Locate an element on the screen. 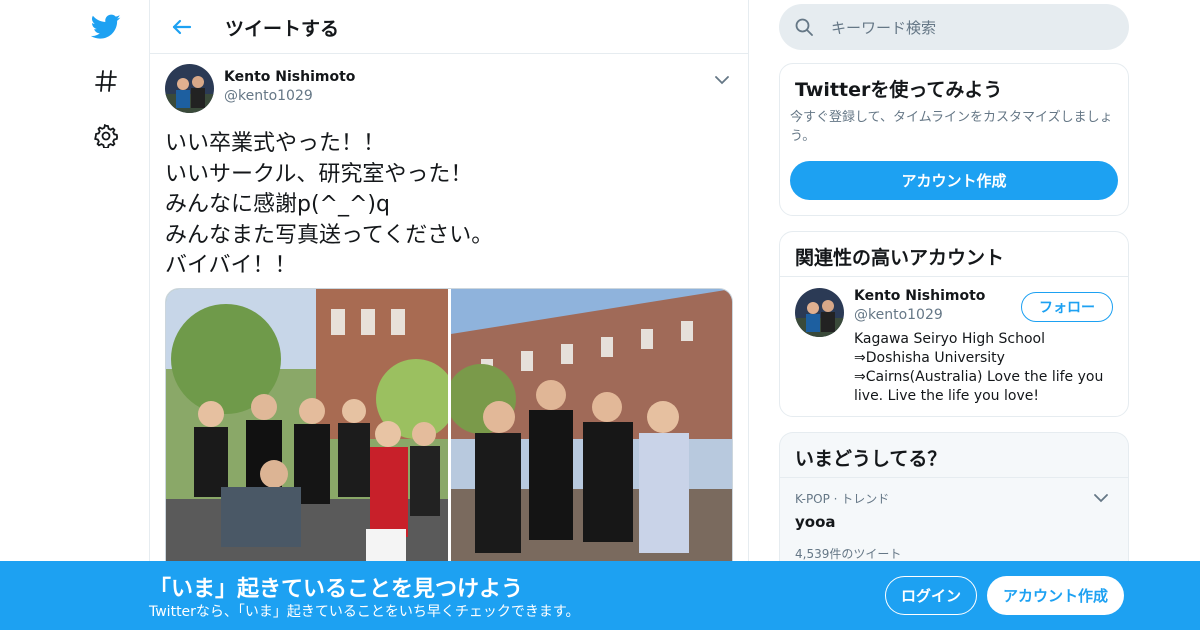 This screenshot has width=1200, height=630. tweet-text-line: いいサークル、研究室やった！ is located at coordinates (319, 174).